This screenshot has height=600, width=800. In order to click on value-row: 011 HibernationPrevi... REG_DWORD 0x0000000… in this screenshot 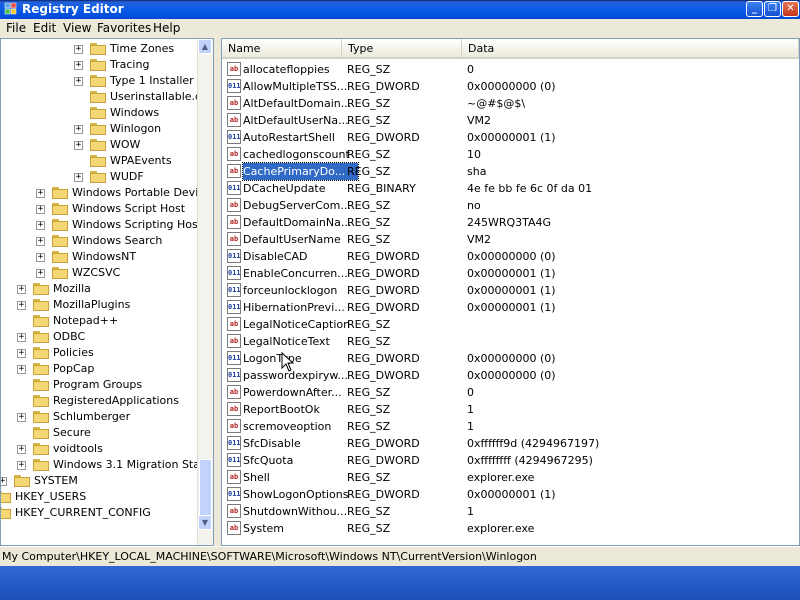, I will do `click(510, 307)`.